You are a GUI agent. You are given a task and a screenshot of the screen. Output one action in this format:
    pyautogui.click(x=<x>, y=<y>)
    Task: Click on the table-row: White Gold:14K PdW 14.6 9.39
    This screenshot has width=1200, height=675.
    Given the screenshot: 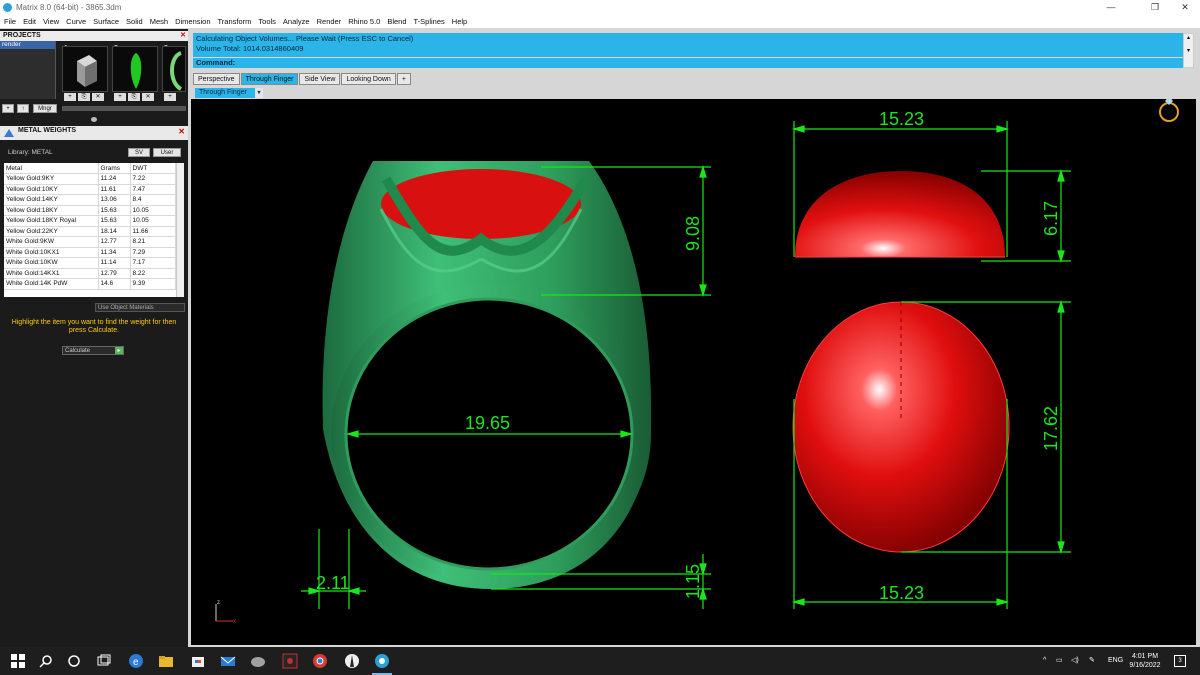 What is the action you would take?
    pyautogui.click(x=90, y=284)
    